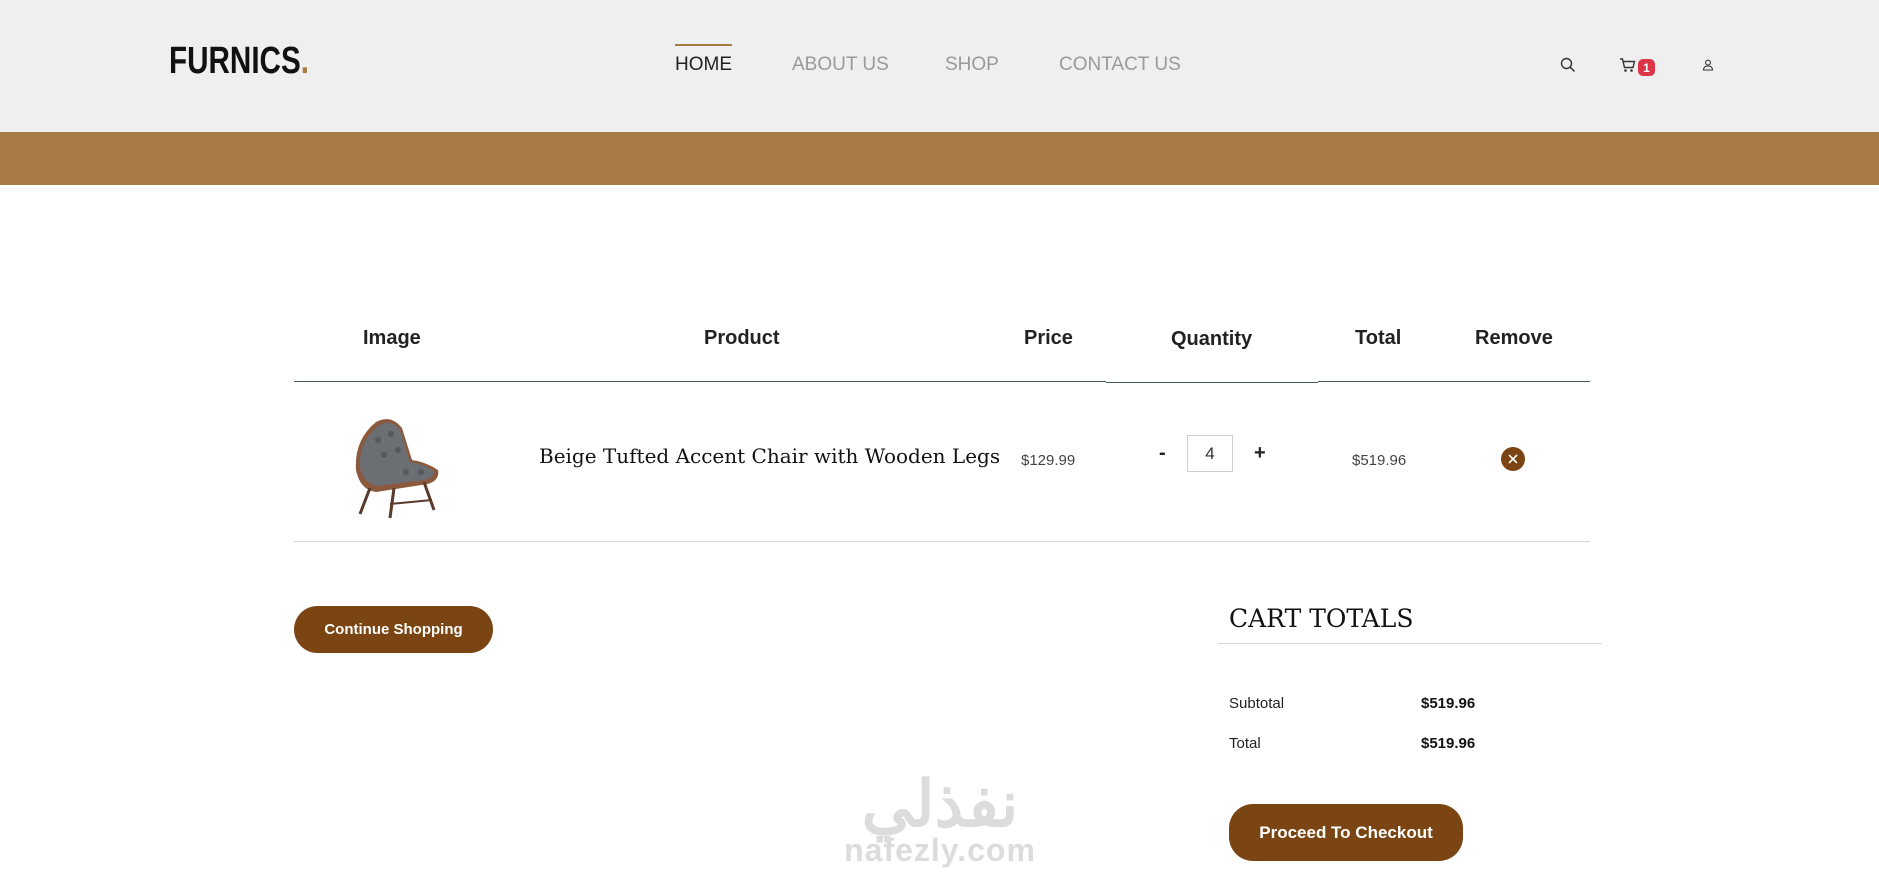 This screenshot has width=1879, height=888. What do you see at coordinates (1048, 460) in the screenshot?
I see `product-price: $129.99` at bounding box center [1048, 460].